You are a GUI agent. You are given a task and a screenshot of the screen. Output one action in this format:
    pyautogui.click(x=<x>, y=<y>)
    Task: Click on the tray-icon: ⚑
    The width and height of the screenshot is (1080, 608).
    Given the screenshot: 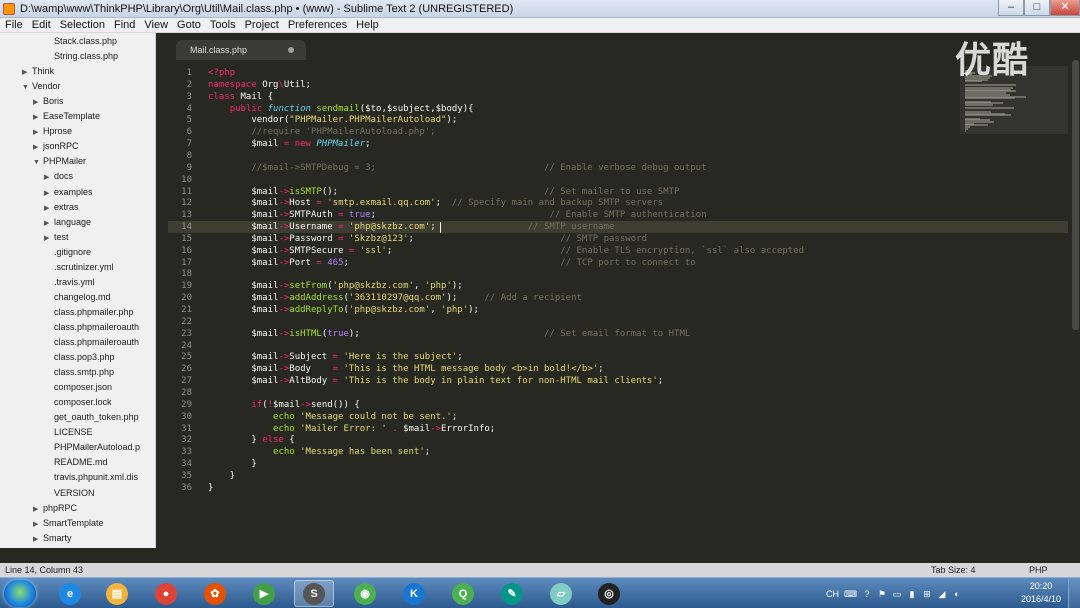 What is the action you would take?
    pyautogui.click(x=882, y=594)
    